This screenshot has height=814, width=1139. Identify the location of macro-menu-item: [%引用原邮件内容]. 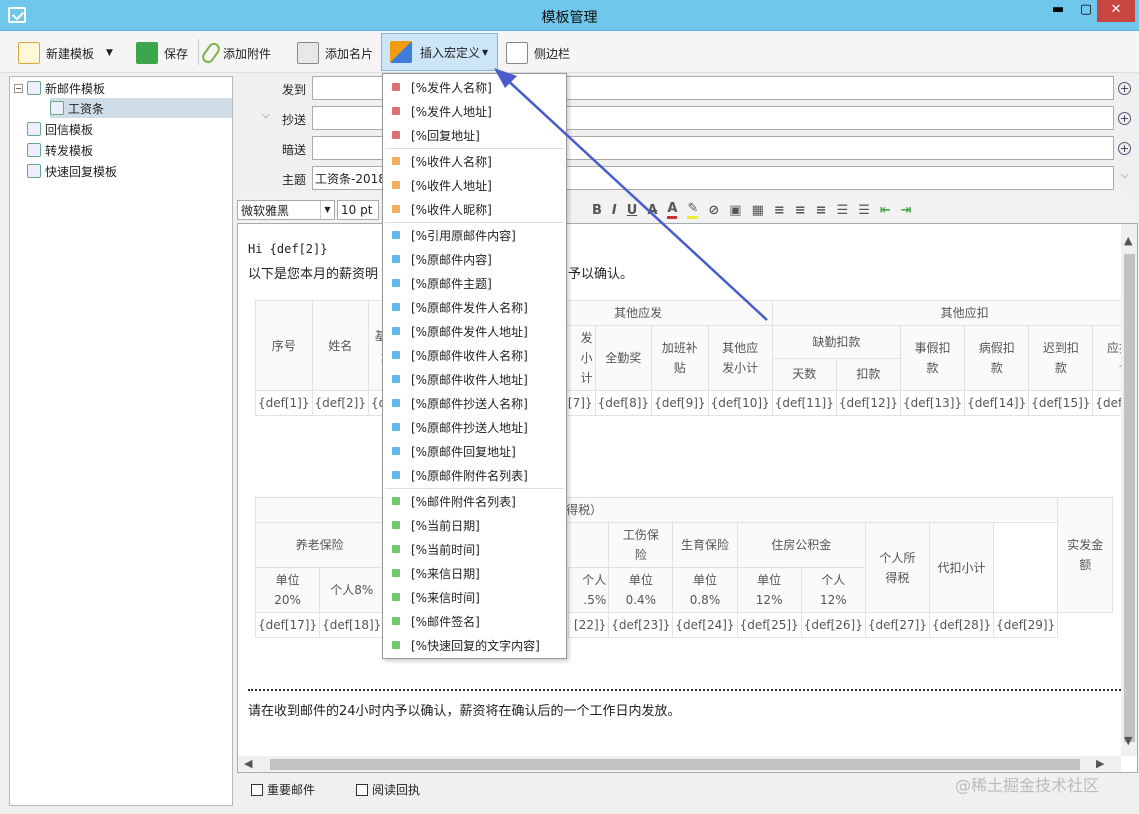
(474, 235).